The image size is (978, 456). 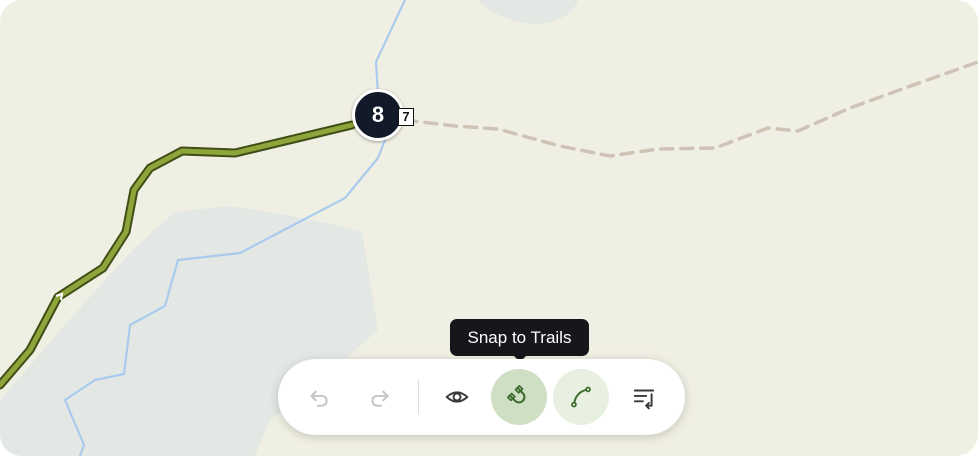 I want to click on magnet-icon, so click(x=516, y=394).